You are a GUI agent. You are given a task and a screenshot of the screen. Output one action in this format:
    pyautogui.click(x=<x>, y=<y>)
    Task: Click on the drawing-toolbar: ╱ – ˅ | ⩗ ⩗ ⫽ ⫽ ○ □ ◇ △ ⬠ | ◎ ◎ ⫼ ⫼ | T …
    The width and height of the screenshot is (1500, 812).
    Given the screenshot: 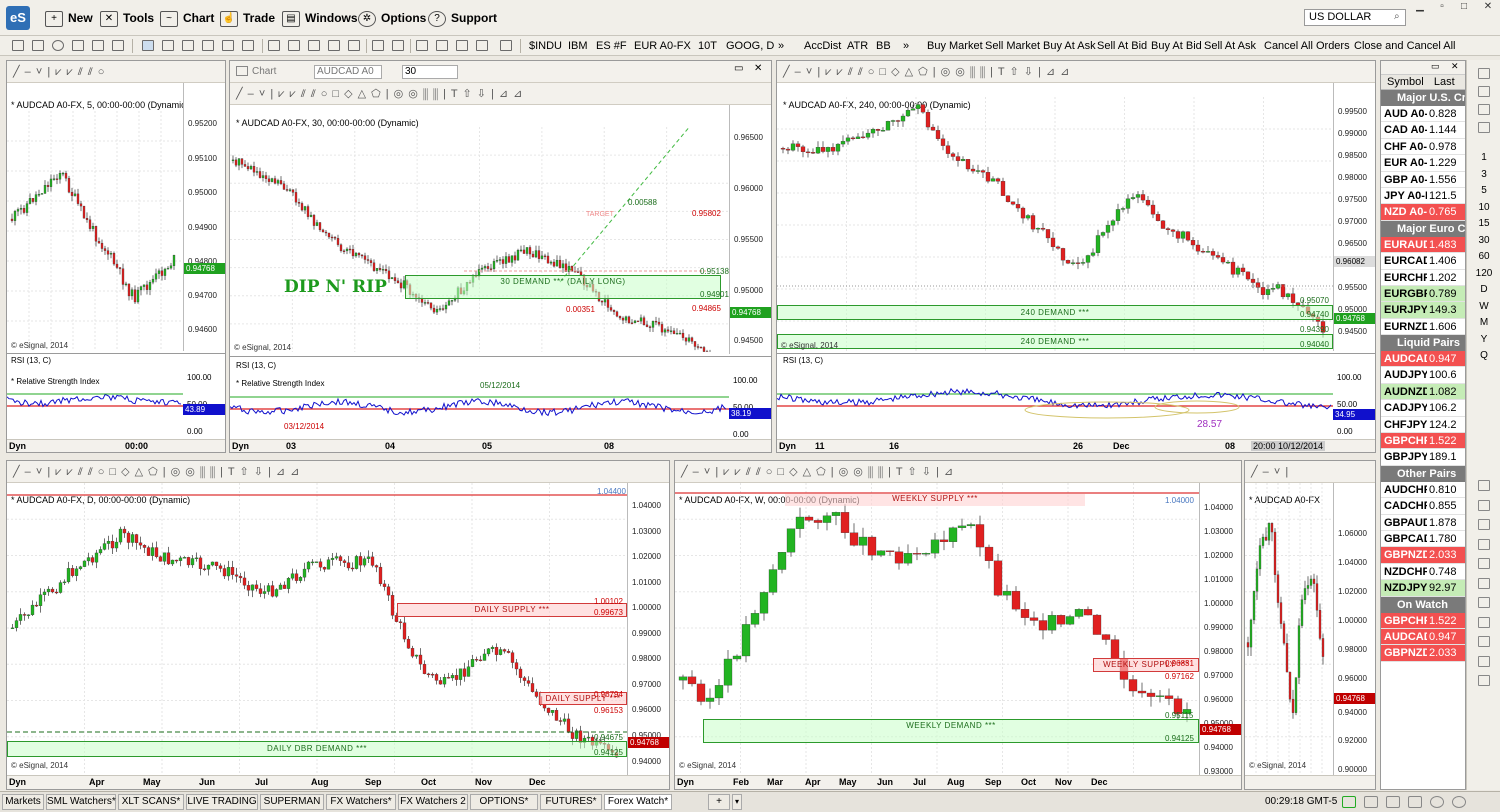 What is the action you would take?
    pyautogui.click(x=338, y=472)
    